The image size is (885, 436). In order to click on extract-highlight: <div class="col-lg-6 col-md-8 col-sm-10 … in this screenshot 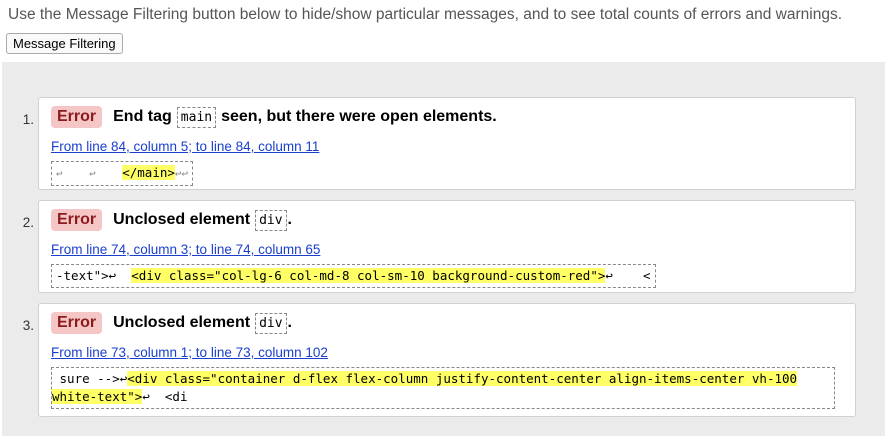, I will do `click(368, 275)`.